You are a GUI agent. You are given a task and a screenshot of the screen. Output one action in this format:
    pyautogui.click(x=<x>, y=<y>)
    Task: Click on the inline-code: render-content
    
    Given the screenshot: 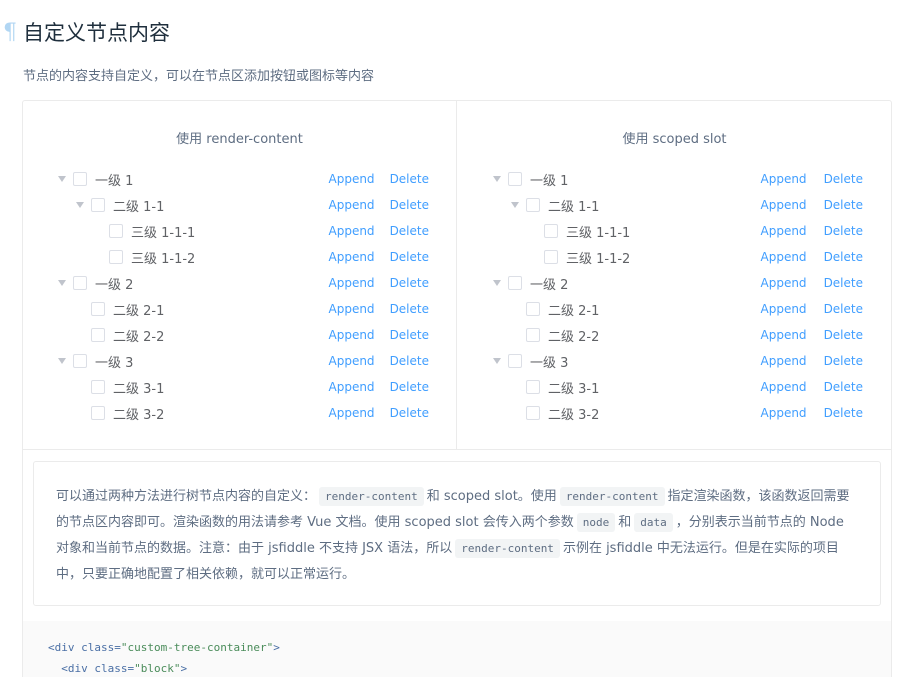 What is the action you would take?
    pyautogui.click(x=371, y=496)
    